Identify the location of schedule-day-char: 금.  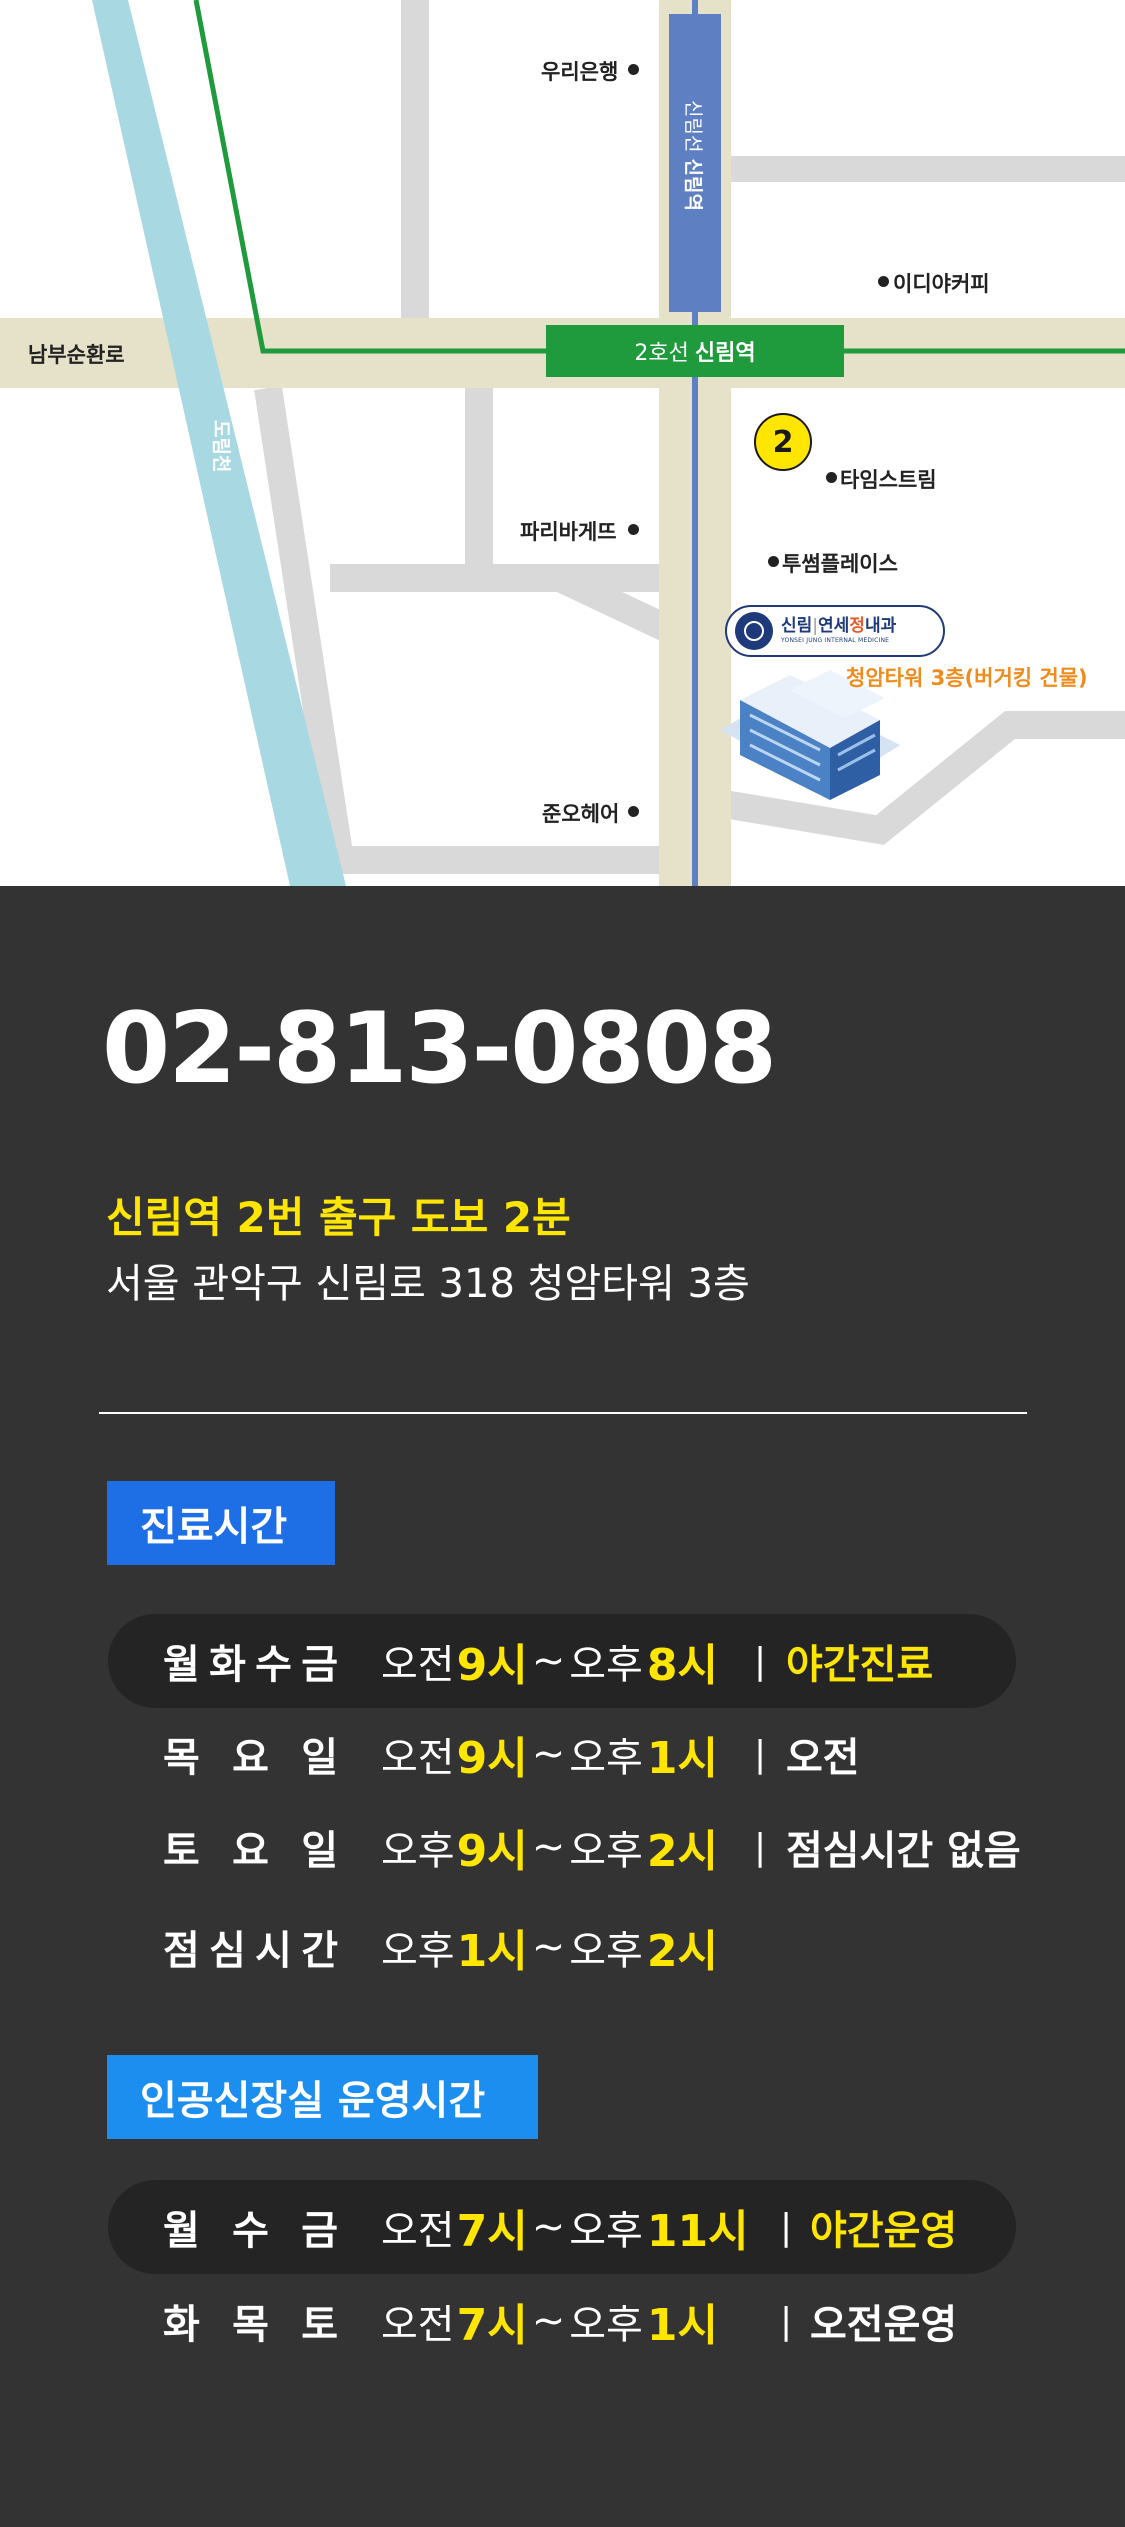
(319, 1665).